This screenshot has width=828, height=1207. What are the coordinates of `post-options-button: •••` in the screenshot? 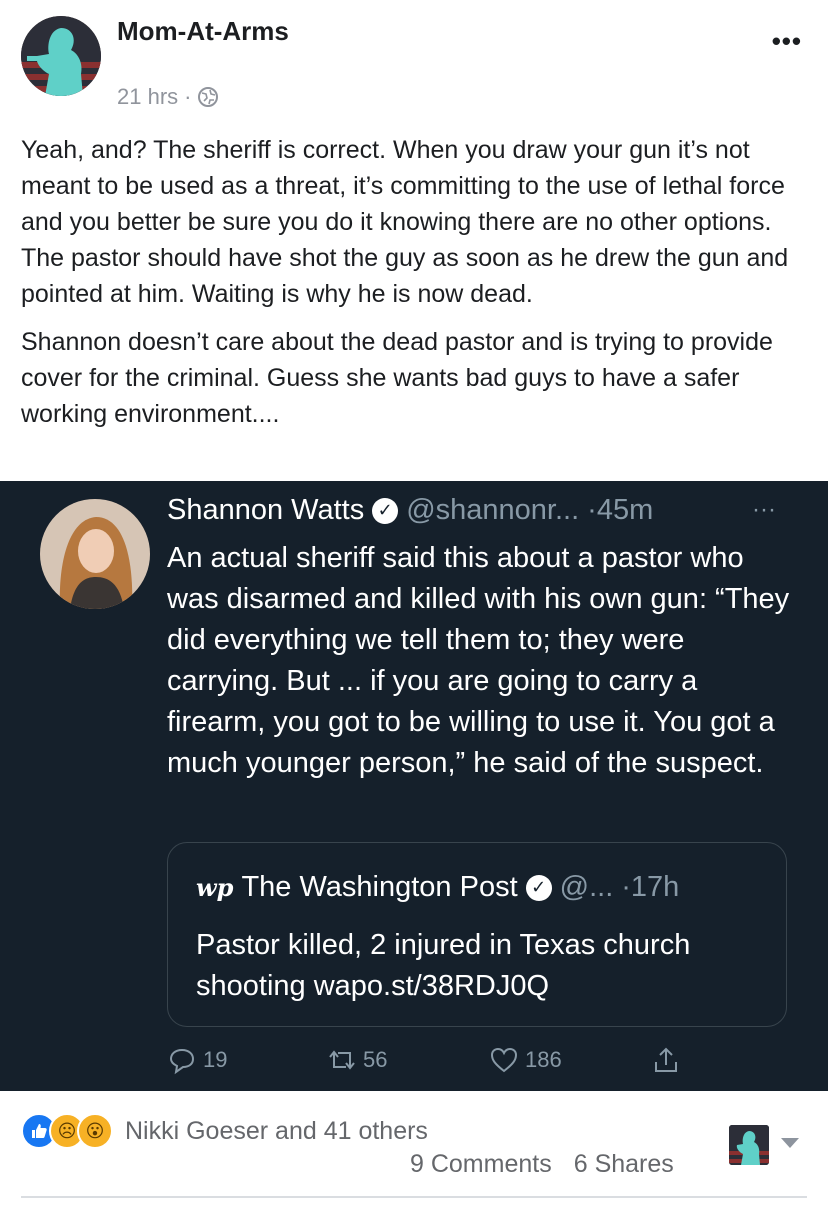 It's located at (787, 41).